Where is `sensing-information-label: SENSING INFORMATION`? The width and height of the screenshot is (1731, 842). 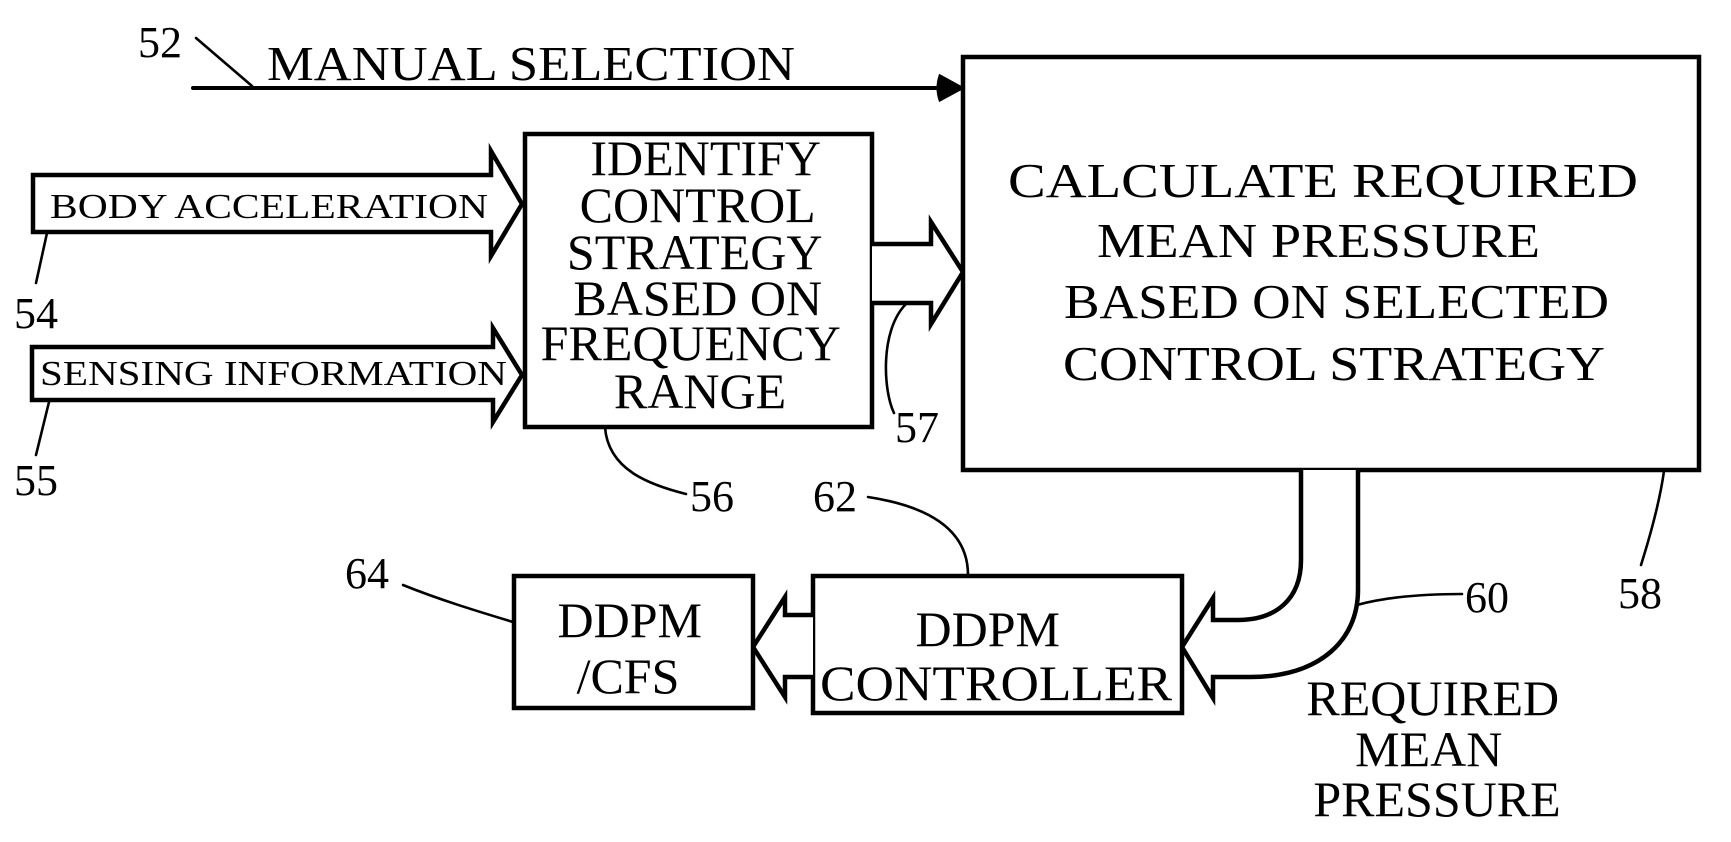
sensing-information-label: SENSING INFORMATION is located at coordinates (273, 373).